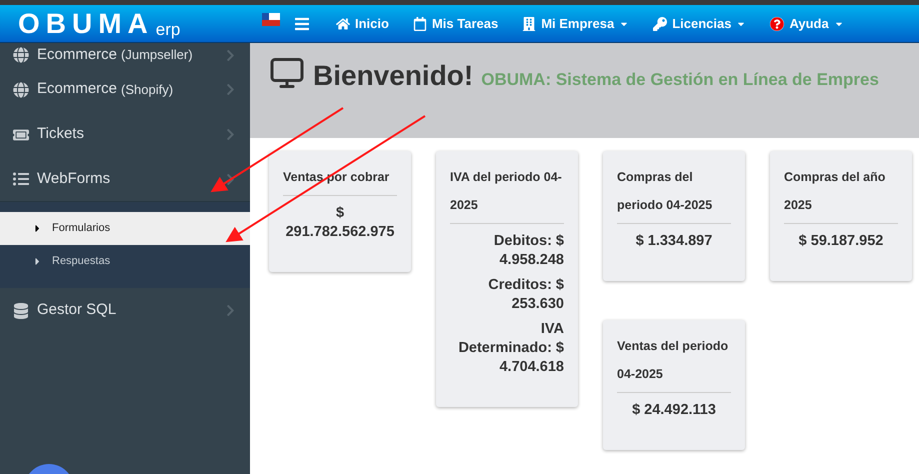 The height and width of the screenshot is (474, 919). I want to click on help-icon, so click(777, 23).